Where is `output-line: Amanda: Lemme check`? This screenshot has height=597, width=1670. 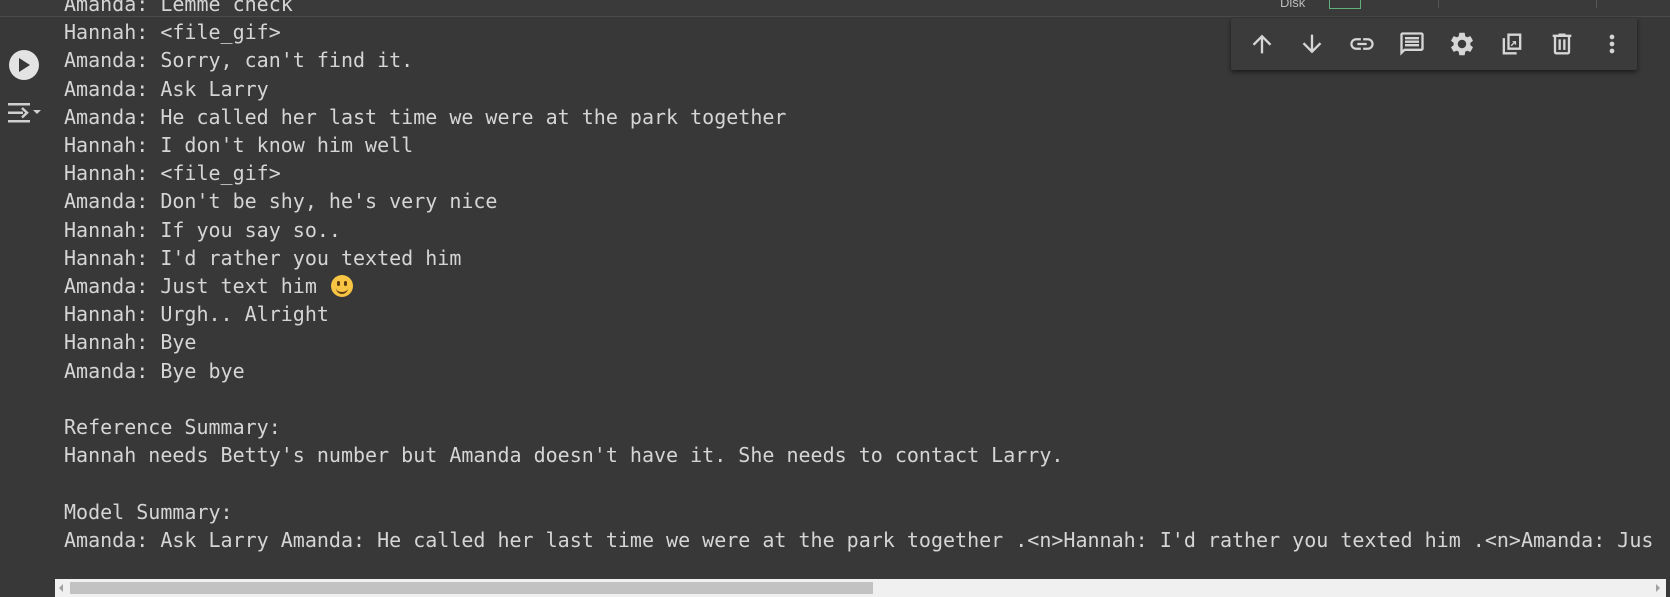
output-line: Amanda: Lemme check is located at coordinates (859, 9).